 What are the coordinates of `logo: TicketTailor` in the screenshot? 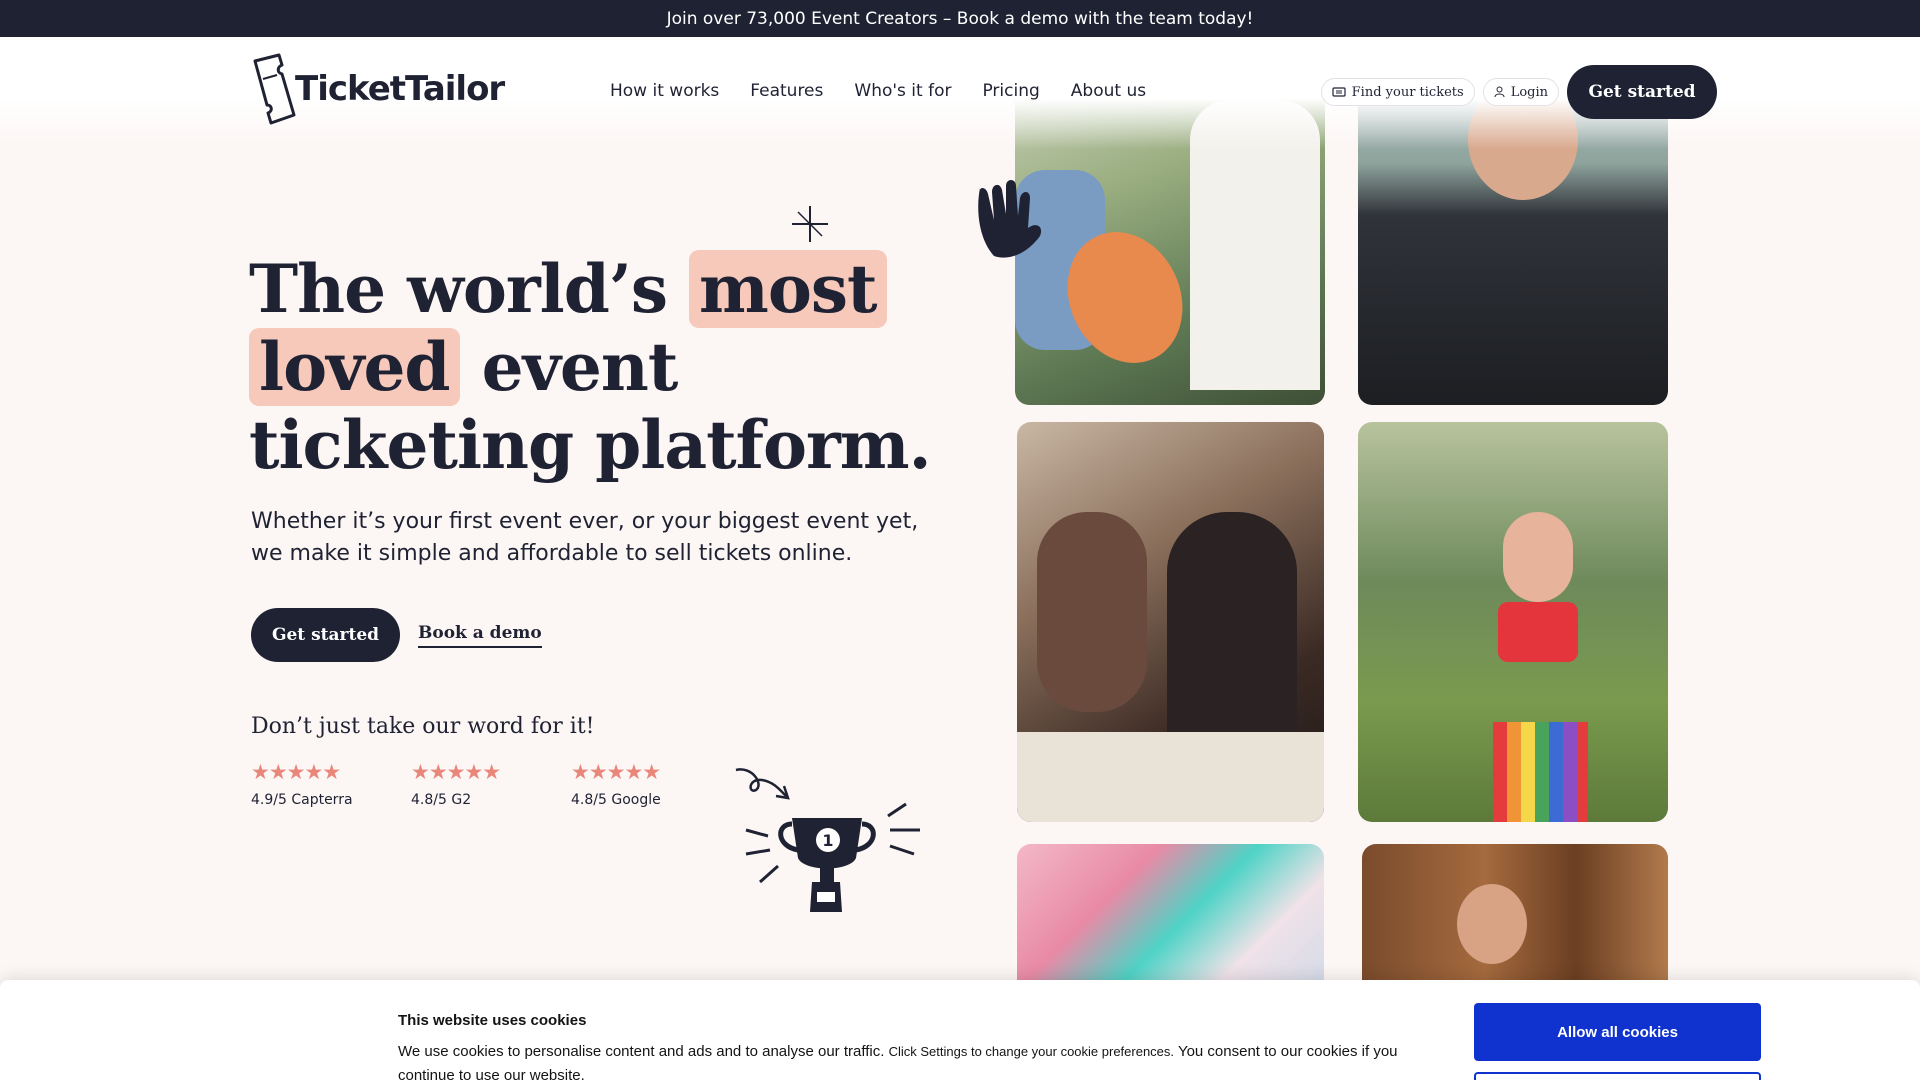 It's located at (377, 89).